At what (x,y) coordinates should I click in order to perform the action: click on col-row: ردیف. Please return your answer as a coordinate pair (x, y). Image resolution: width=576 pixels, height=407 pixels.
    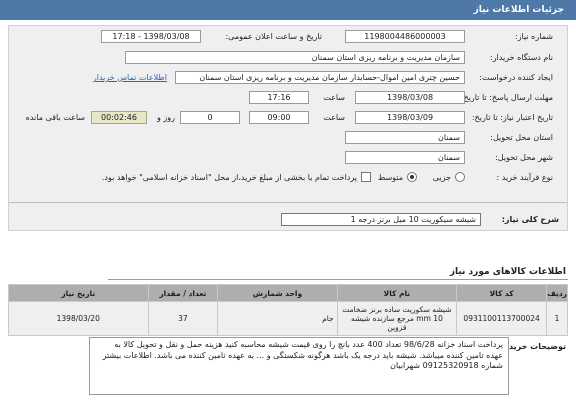
    Looking at the image, I should click on (557, 293).